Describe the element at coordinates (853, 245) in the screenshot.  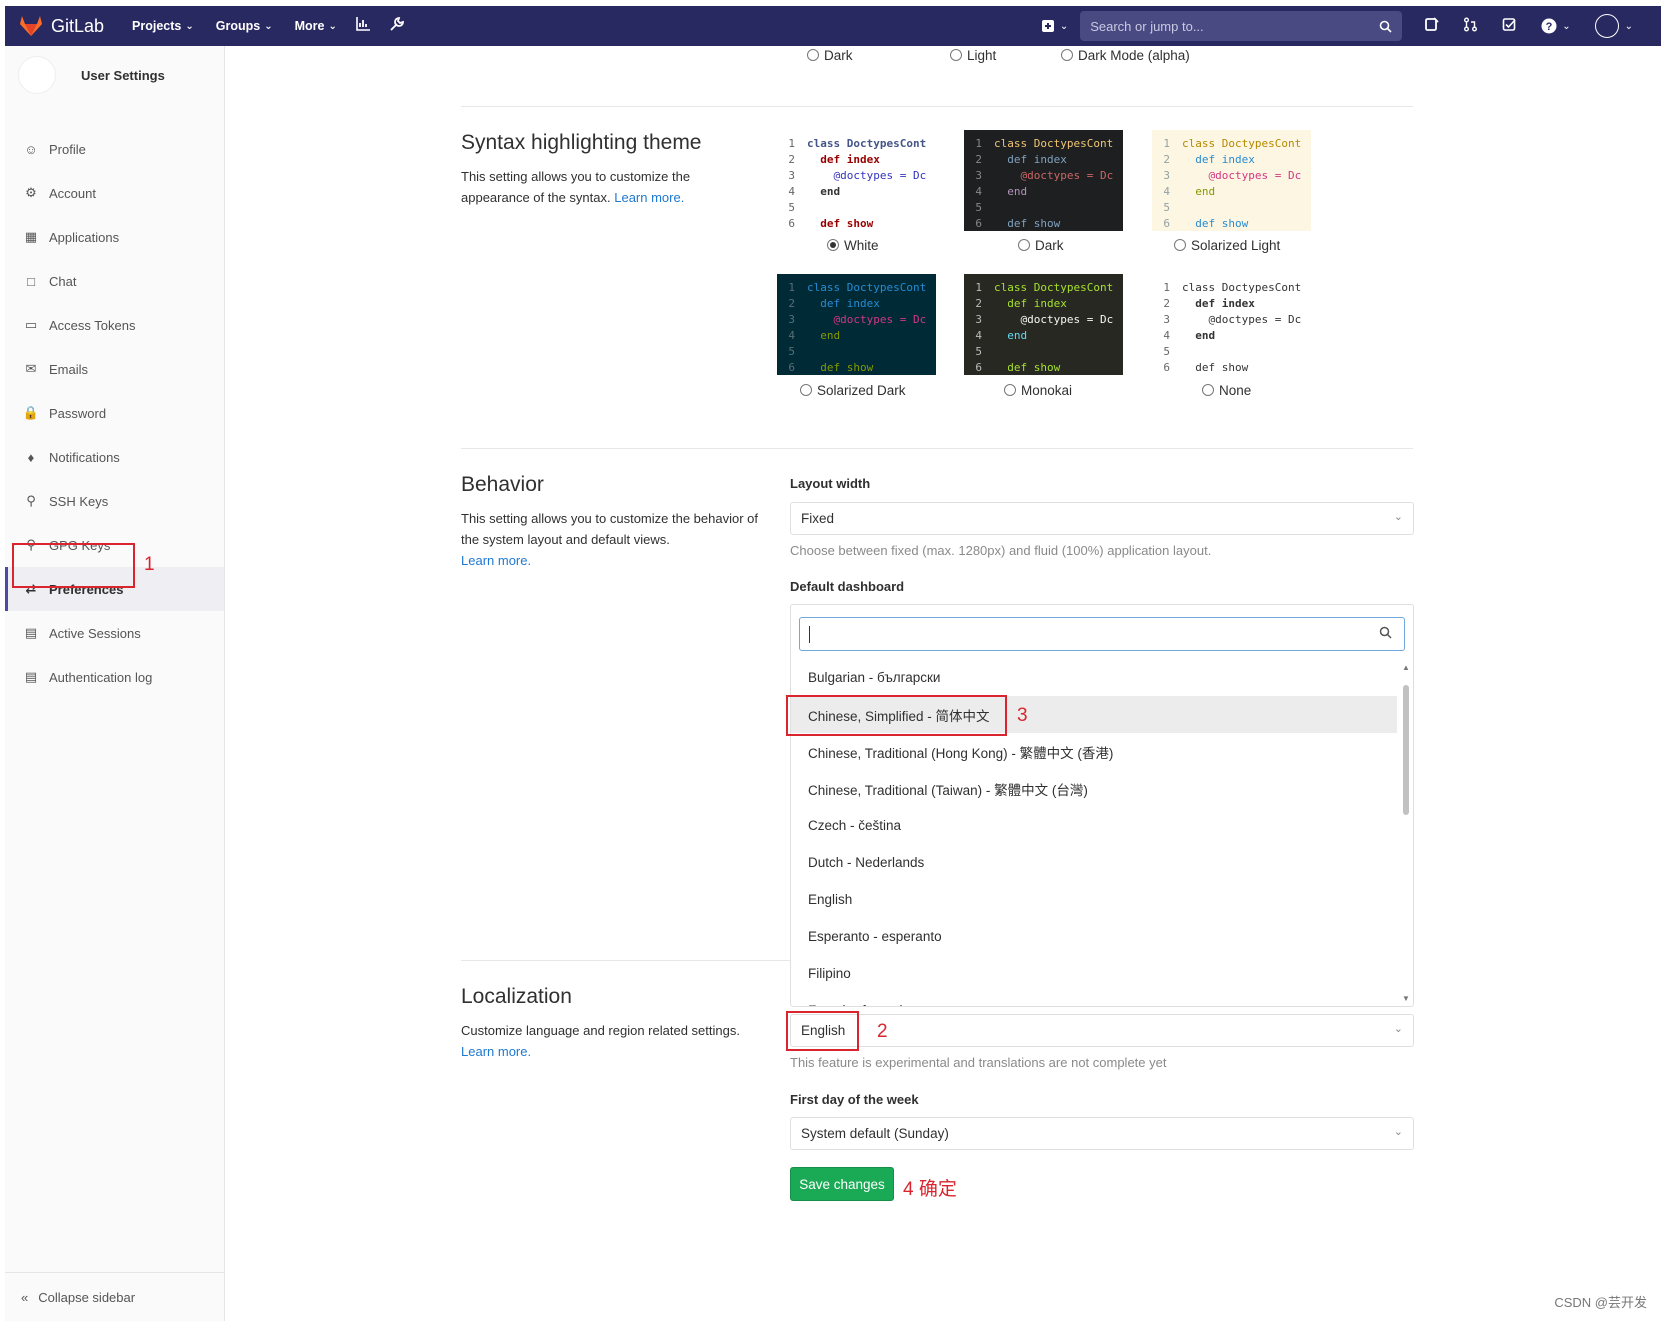
I see `syntax-theme-white: White` at that location.